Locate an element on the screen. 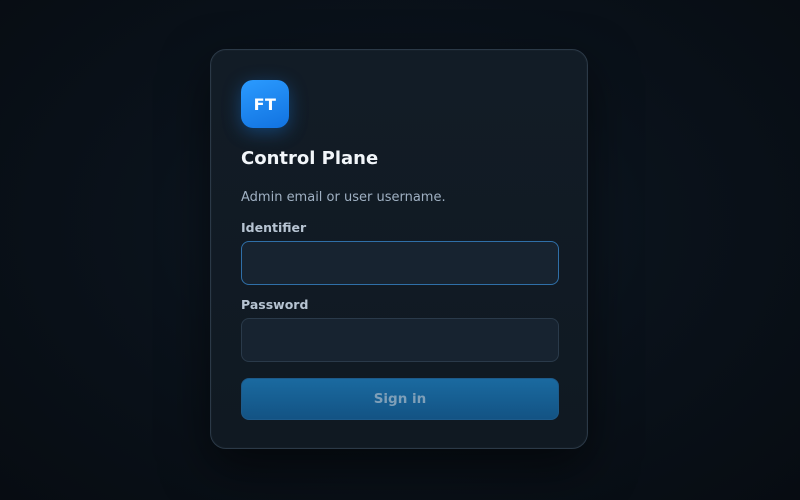  sign-in-button: Sign in is located at coordinates (400, 399).